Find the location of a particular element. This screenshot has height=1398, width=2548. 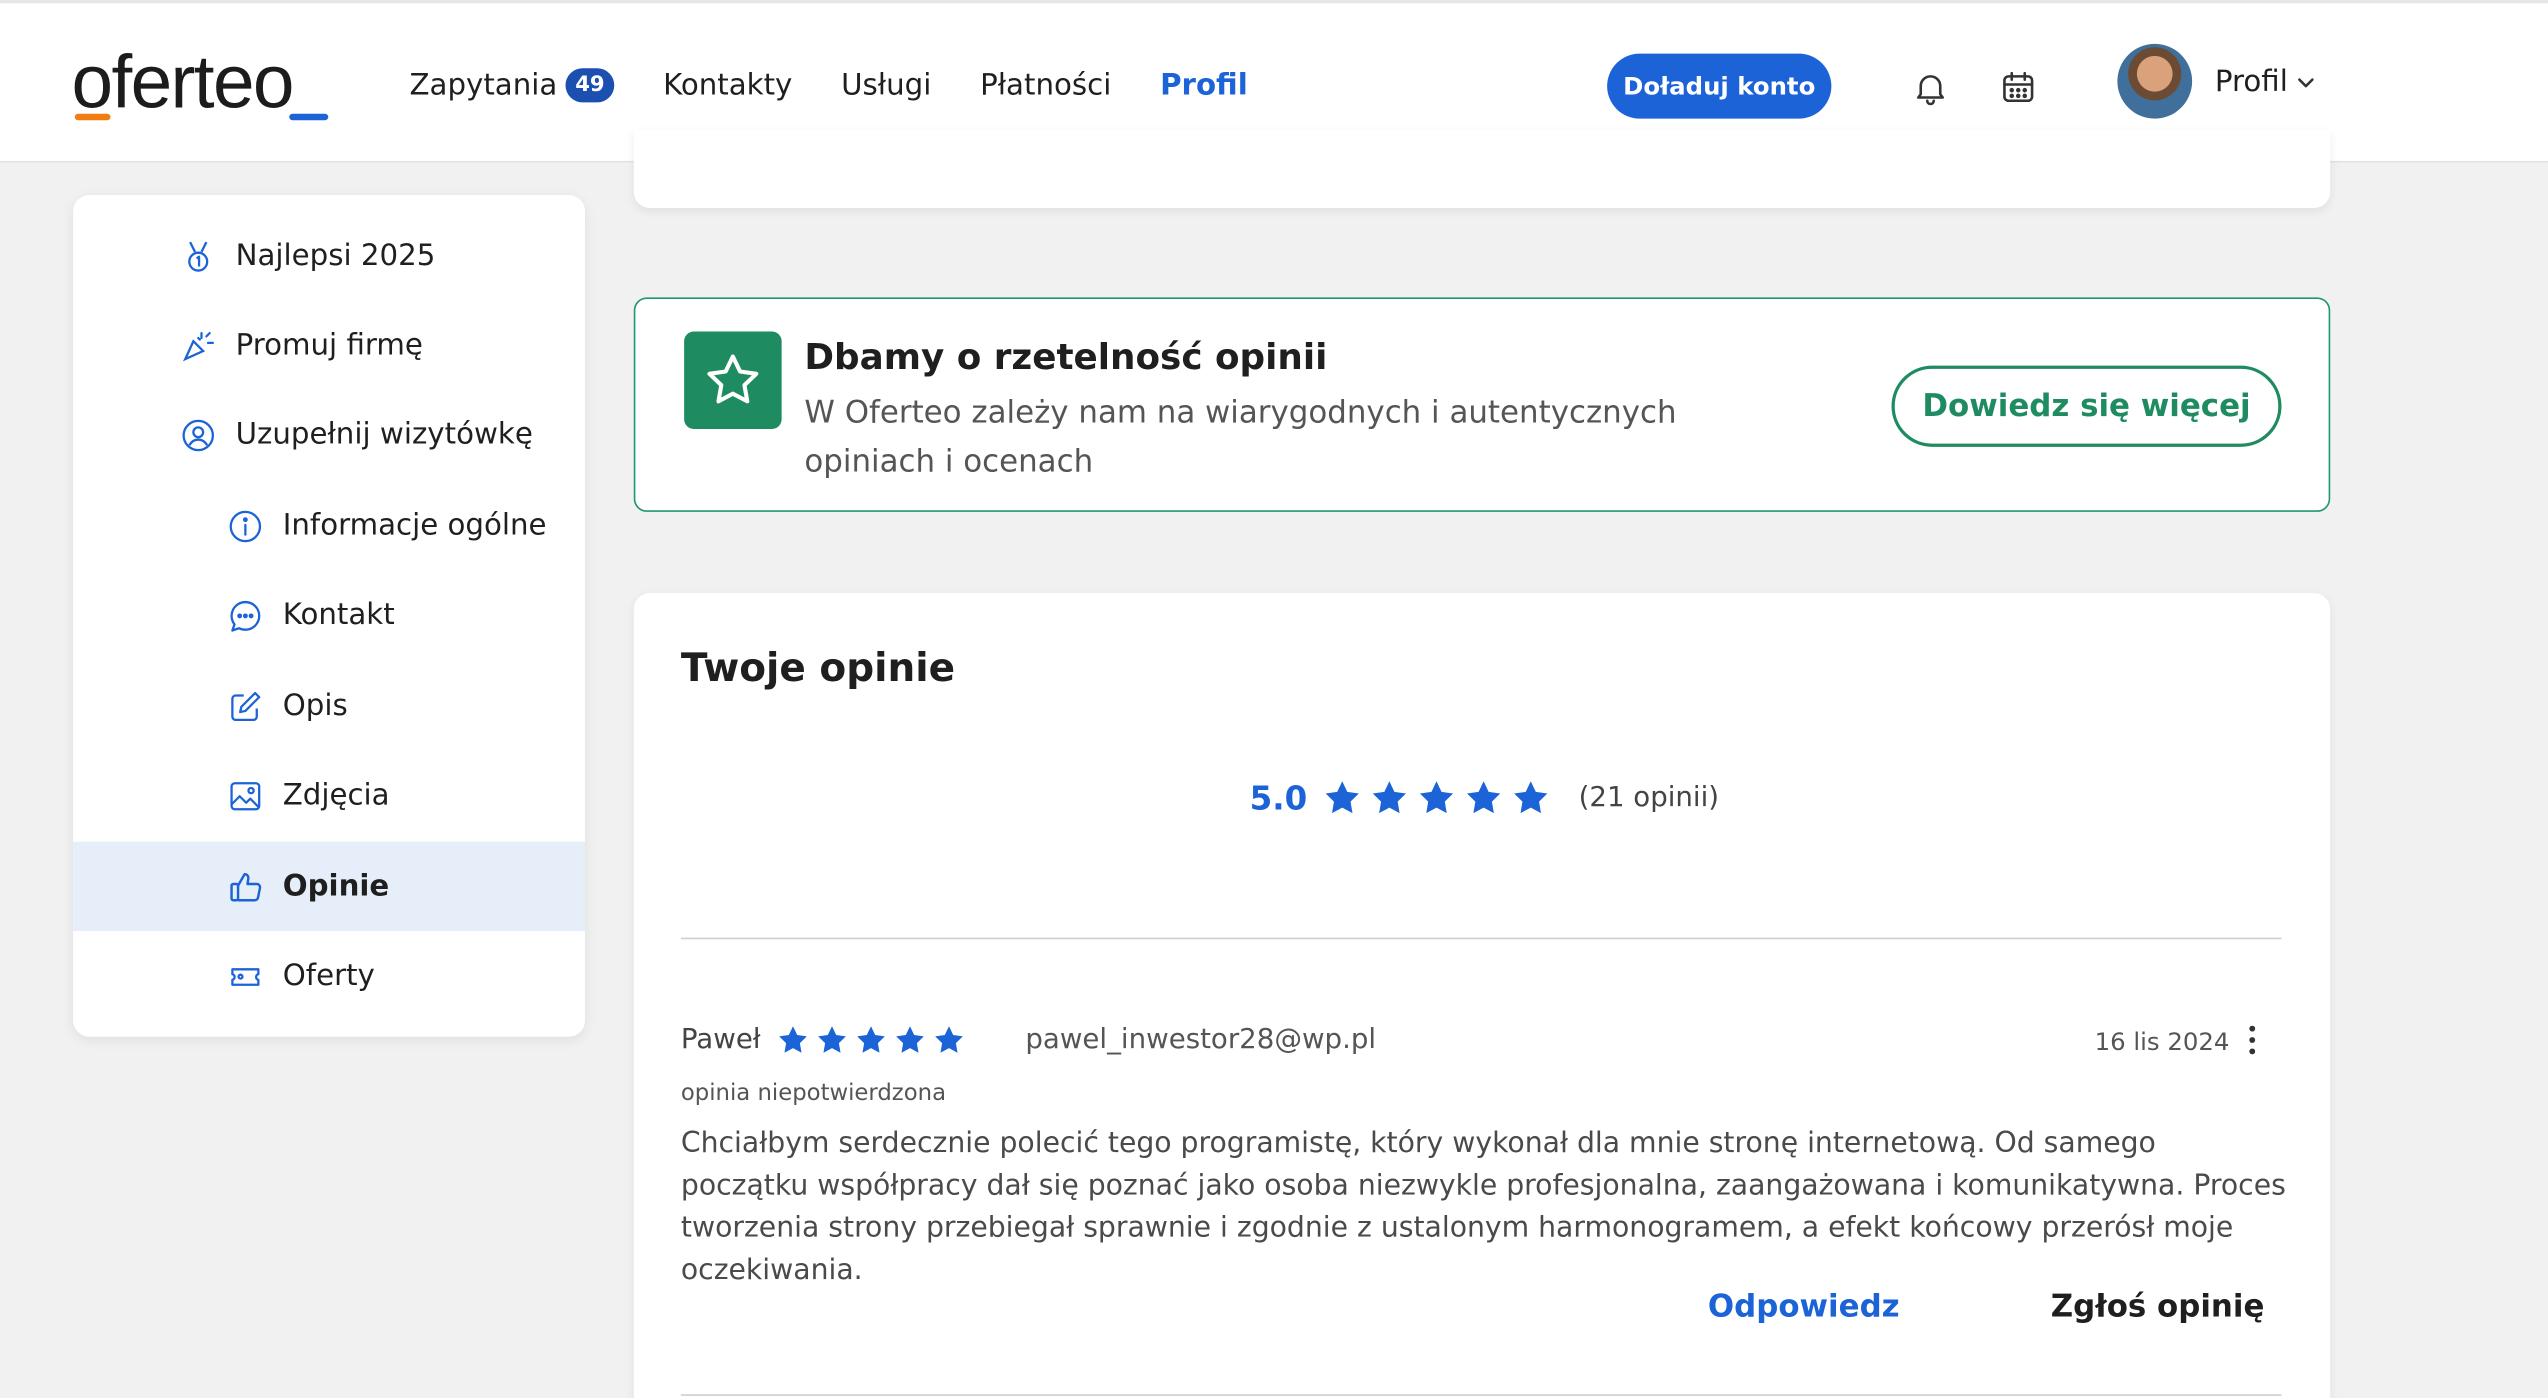

rating-summary: 5.0 (21 opinii) is located at coordinates (1484, 797).